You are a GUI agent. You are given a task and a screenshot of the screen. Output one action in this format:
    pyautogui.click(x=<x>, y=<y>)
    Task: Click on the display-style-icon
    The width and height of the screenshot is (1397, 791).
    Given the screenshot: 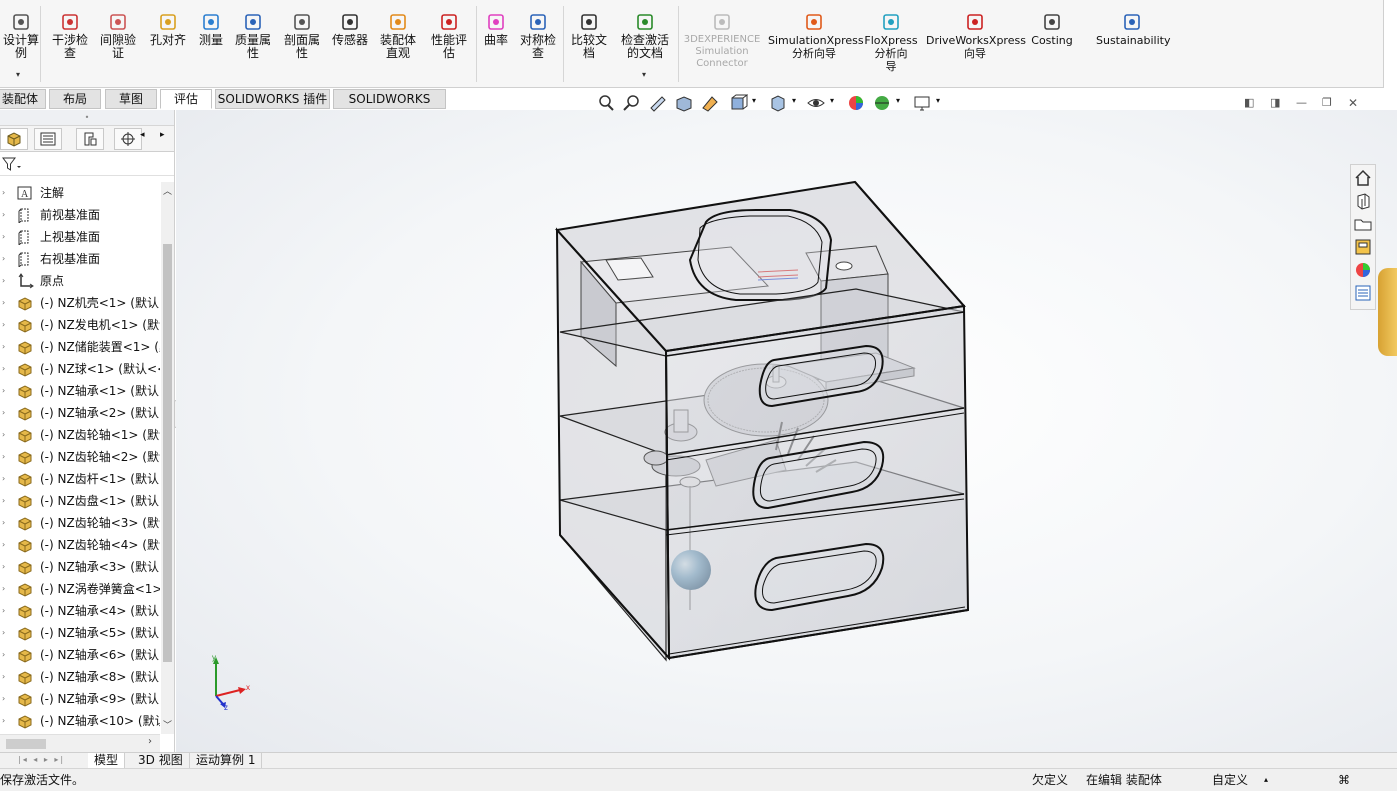 What is the action you would take?
    pyautogui.click(x=778, y=103)
    